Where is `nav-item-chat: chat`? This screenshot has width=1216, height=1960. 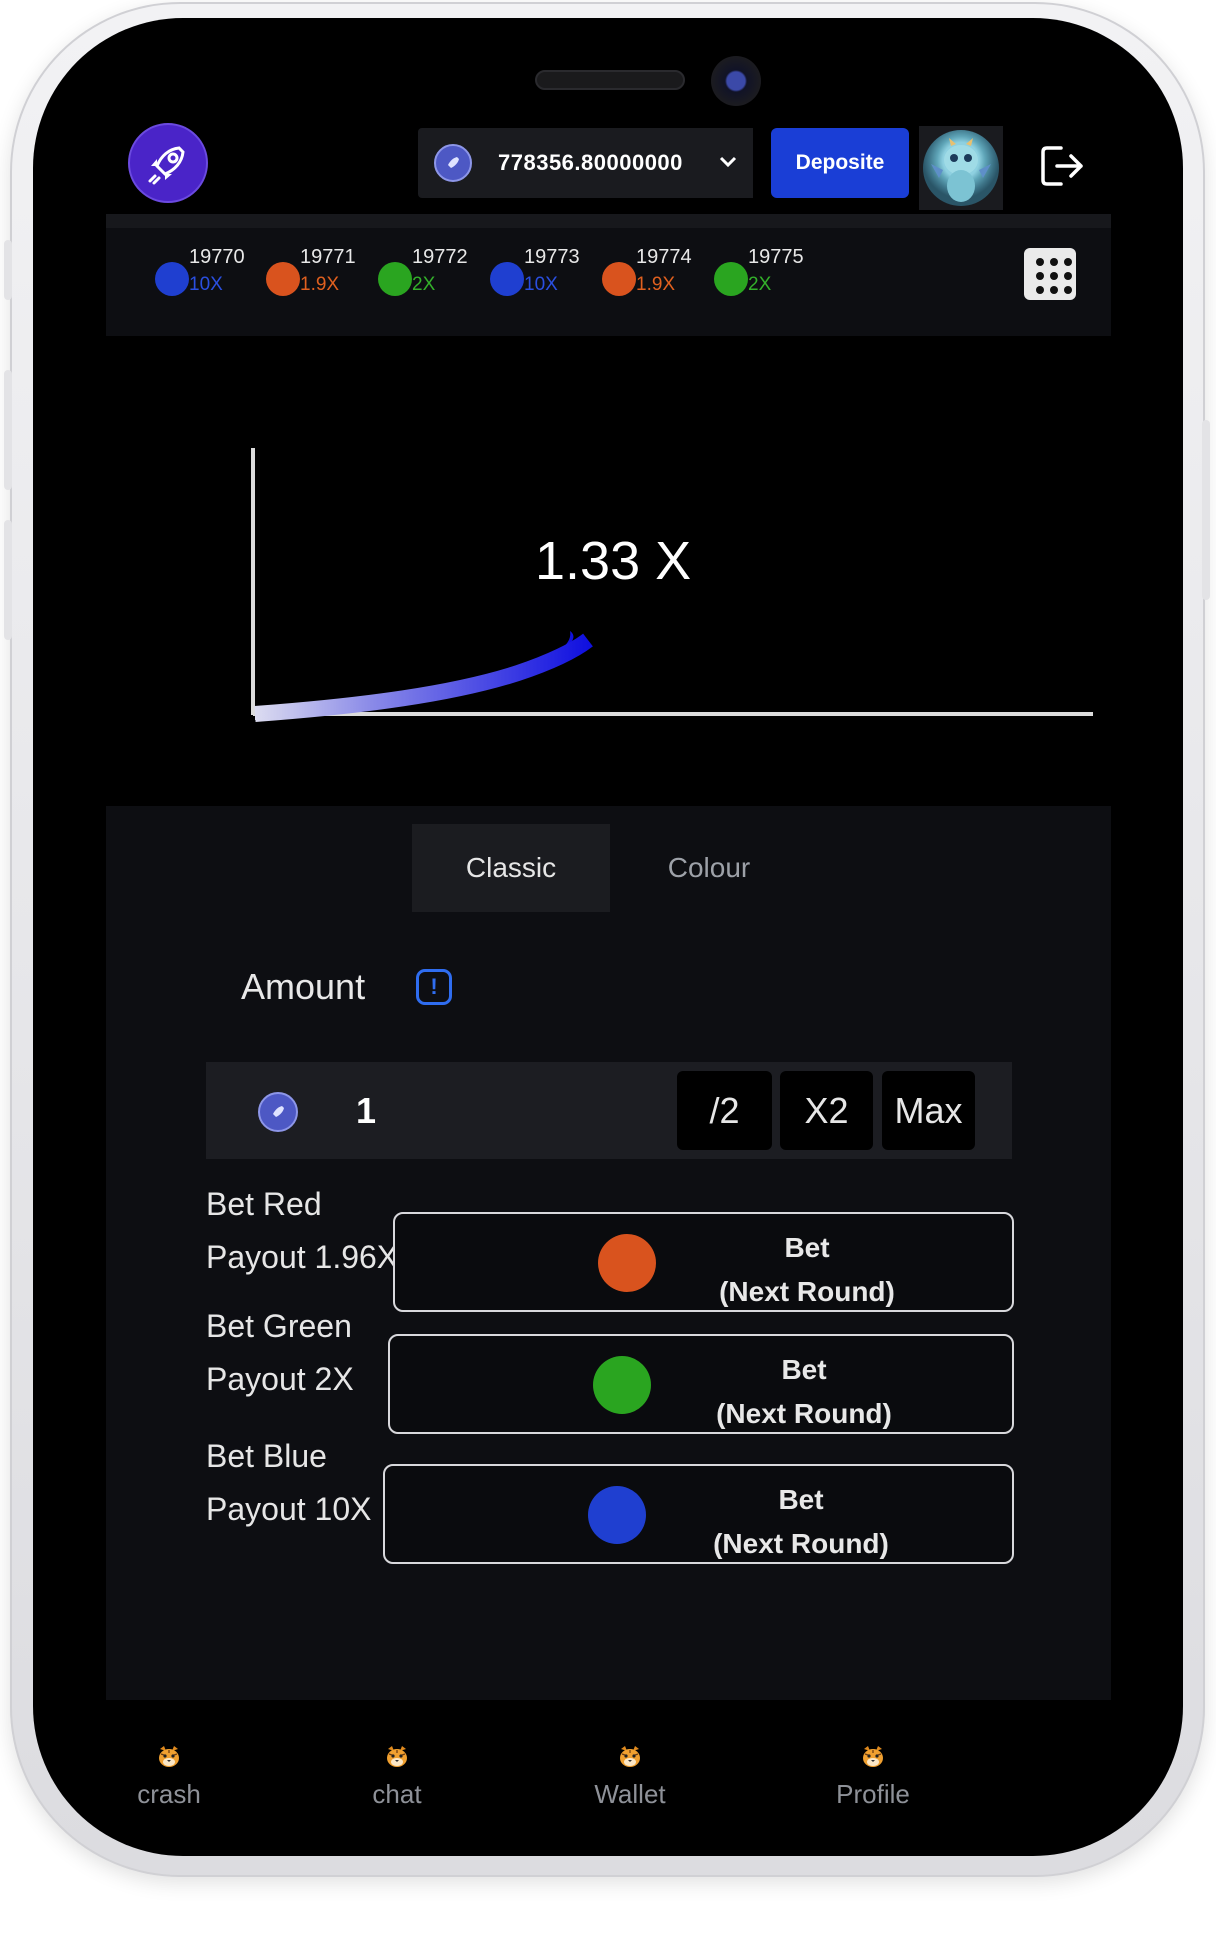 nav-item-chat: chat is located at coordinates (397, 1776).